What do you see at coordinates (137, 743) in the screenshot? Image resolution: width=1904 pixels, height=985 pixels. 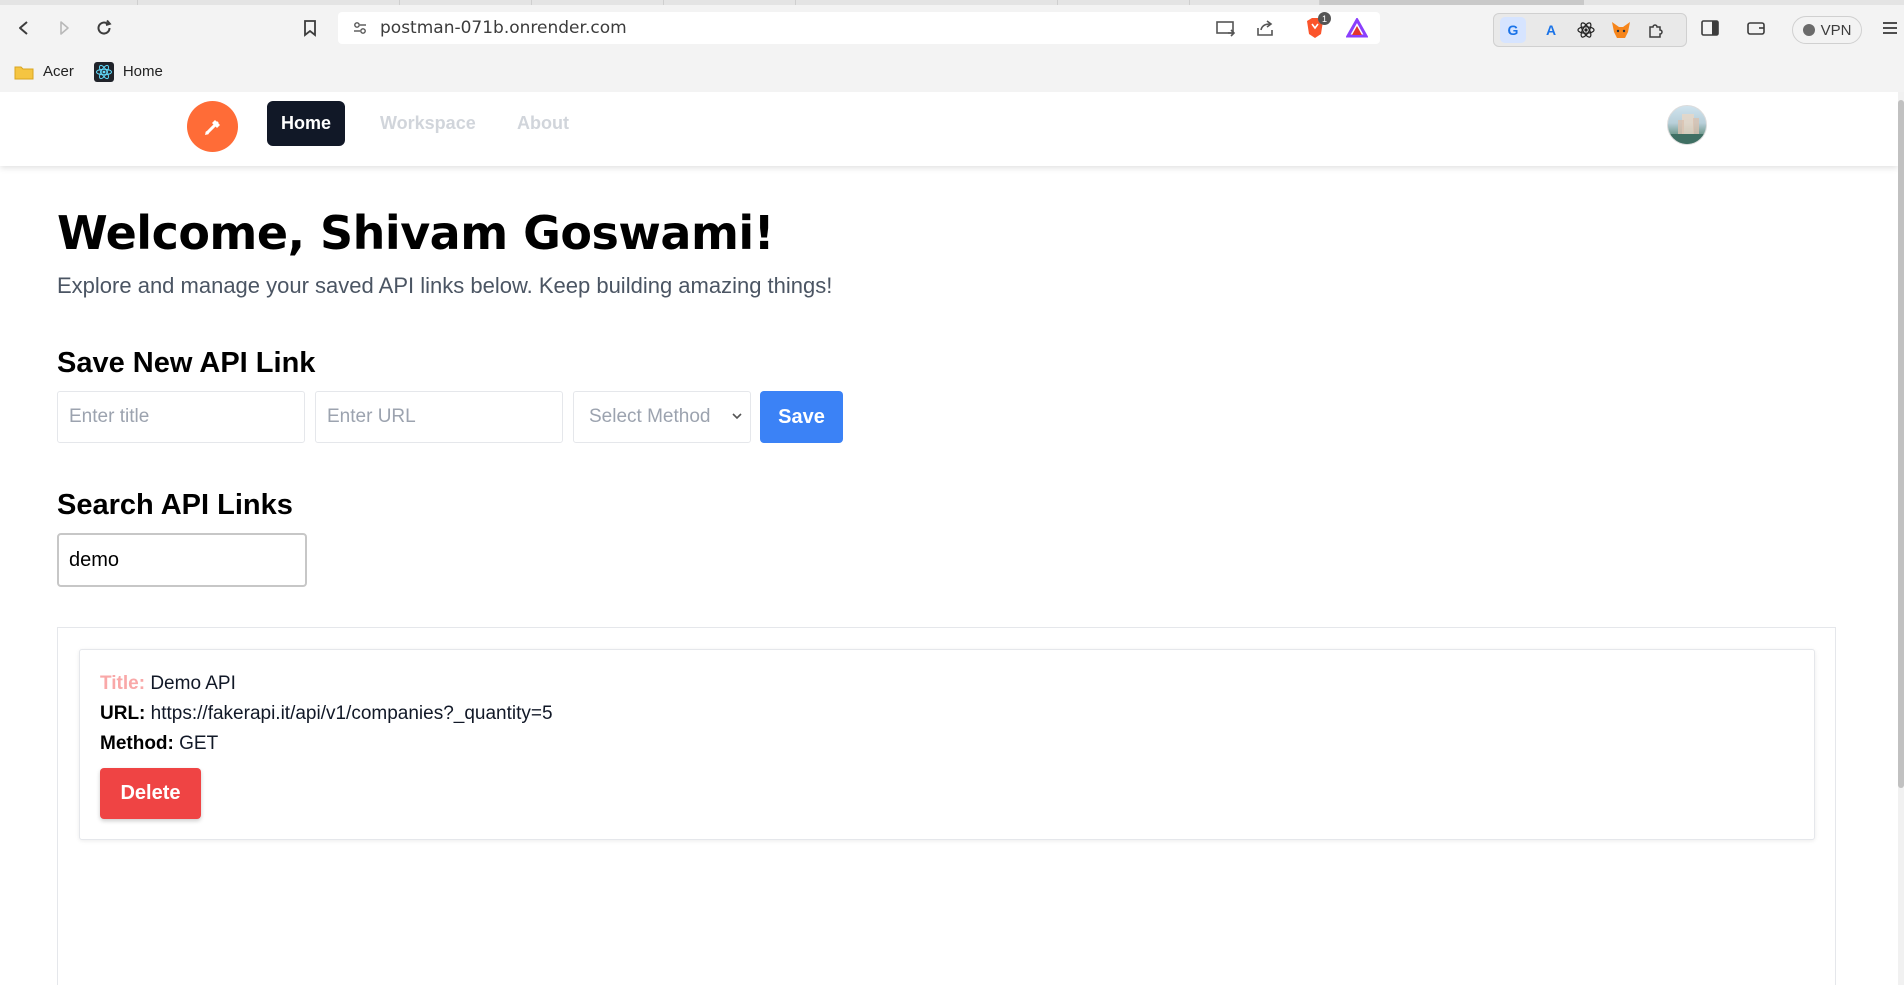 I see `method-label: Method:` at bounding box center [137, 743].